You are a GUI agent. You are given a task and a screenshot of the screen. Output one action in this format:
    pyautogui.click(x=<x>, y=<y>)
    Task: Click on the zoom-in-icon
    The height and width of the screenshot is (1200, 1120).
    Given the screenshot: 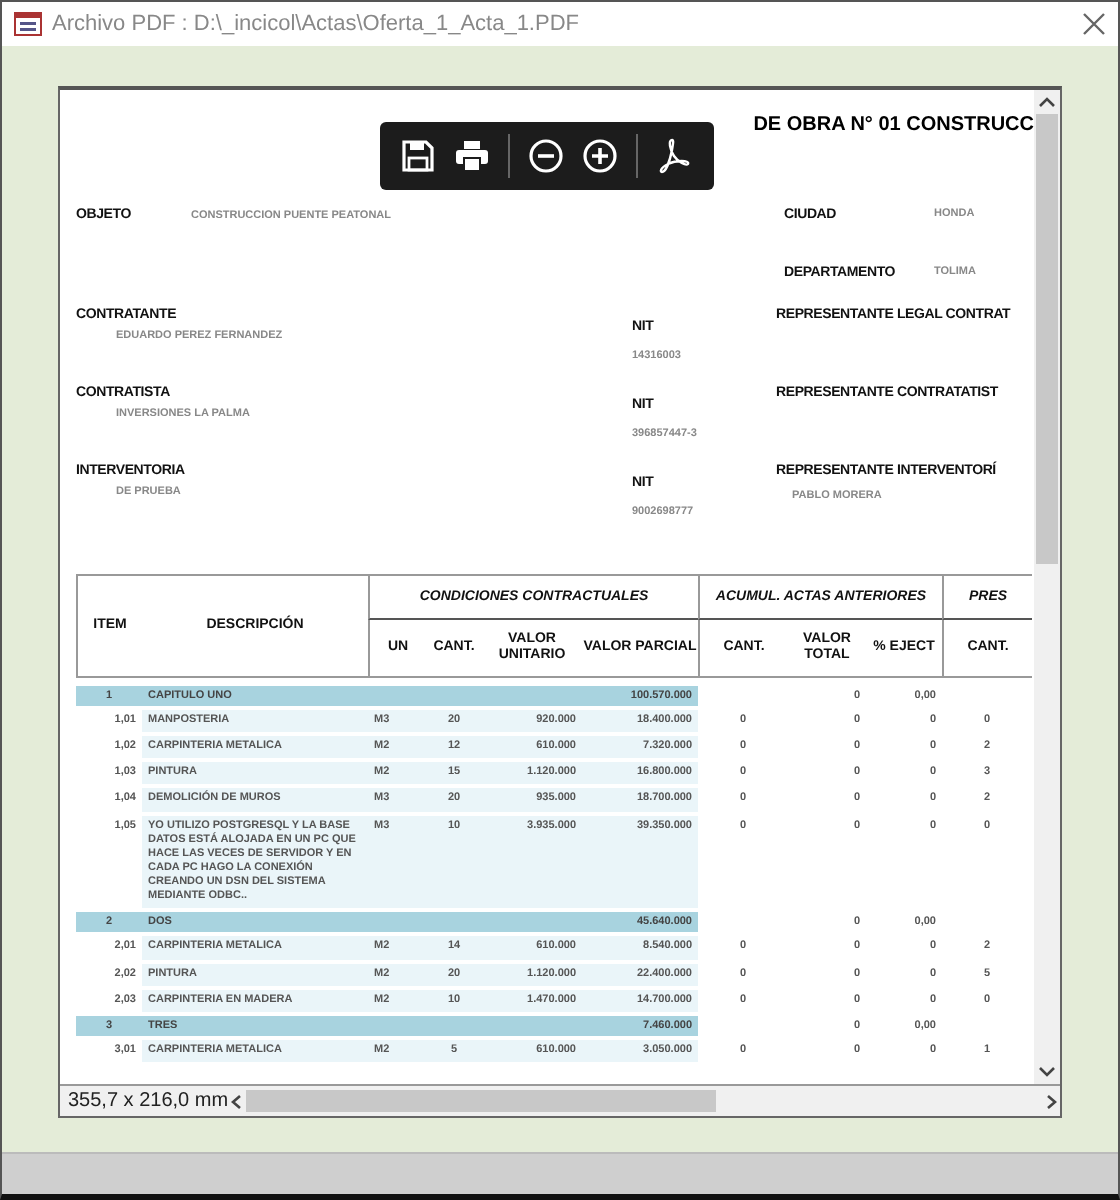 What is the action you would take?
    pyautogui.click(x=600, y=156)
    